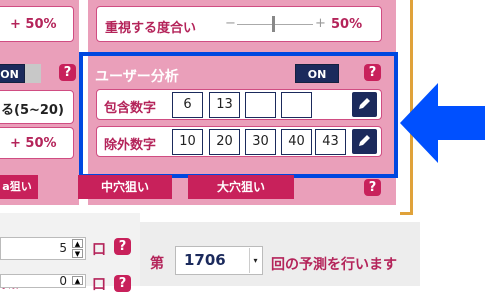  What do you see at coordinates (32, 110) in the screenshot?
I see `range-label: る(5~20)` at bounding box center [32, 110].